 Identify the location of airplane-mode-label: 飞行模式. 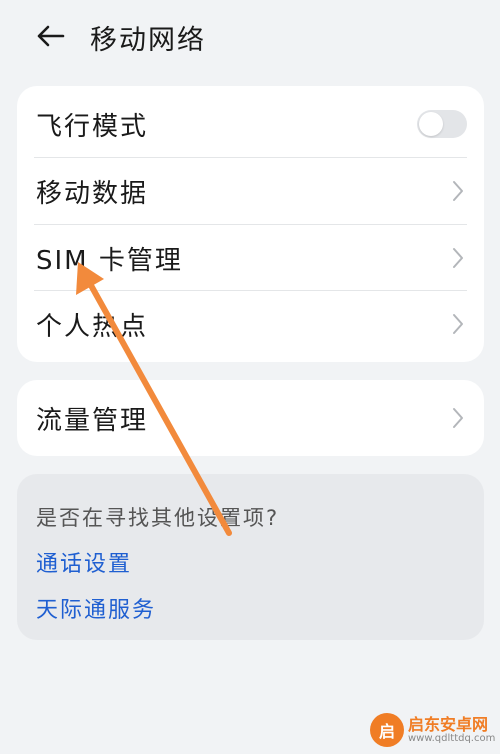
(92, 126).